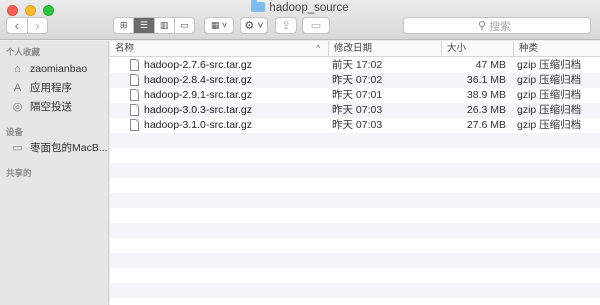  What do you see at coordinates (51, 88) in the screenshot?
I see `sidebar-item-label: 应用程序` at bounding box center [51, 88].